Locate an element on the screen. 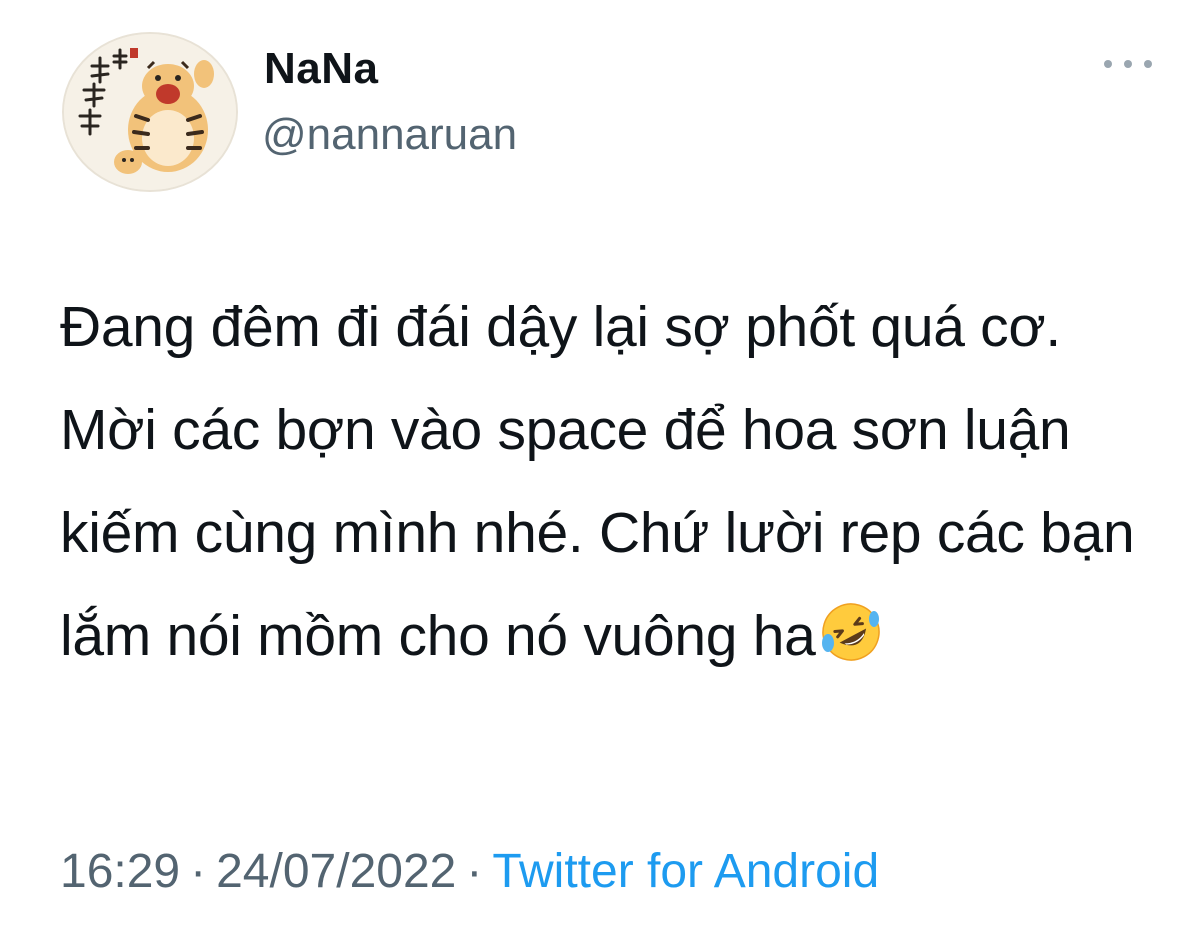 Image resolution: width=1200 pixels, height=932 pixels. more-options-button is located at coordinates (1128, 64).